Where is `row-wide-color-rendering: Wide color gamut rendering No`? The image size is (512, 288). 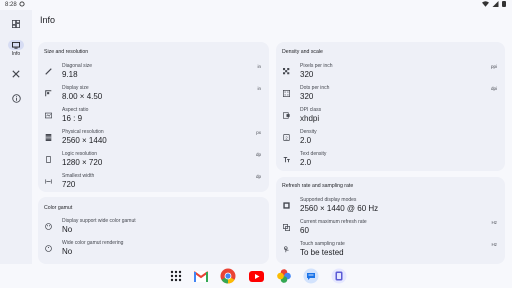
row-wide-color-rendering: Wide color gamut rendering No is located at coordinates (153, 249).